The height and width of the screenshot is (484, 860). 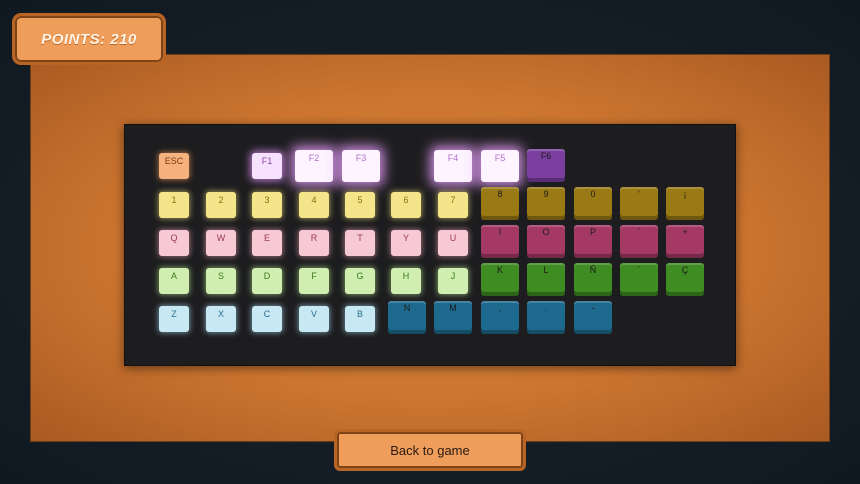 What do you see at coordinates (174, 205) in the screenshot?
I see `key-1: 1` at bounding box center [174, 205].